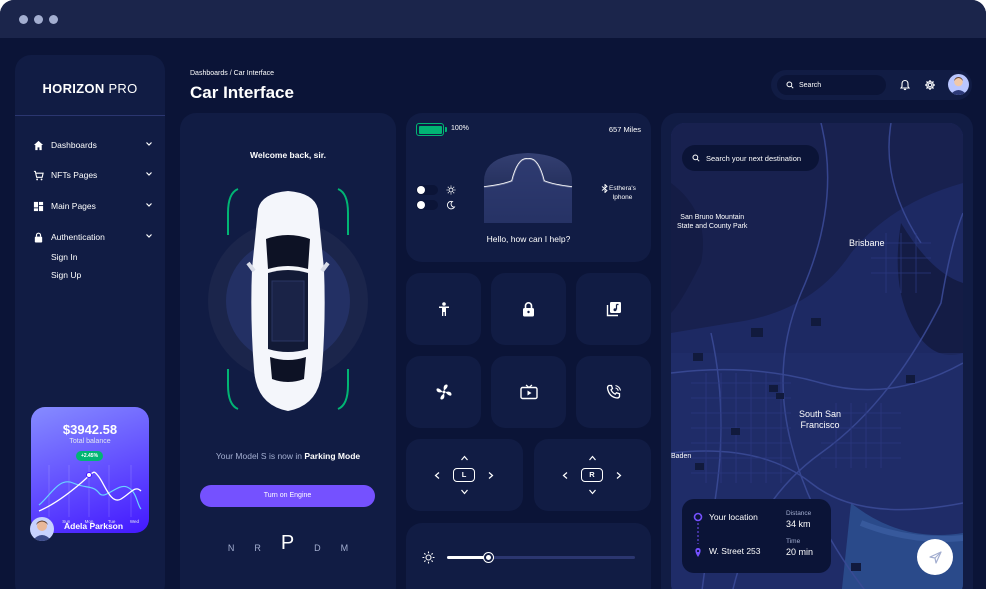 Image resolution: width=986 pixels, height=589 pixels. Describe the element at coordinates (624, 129) in the screenshot. I see `range-miles: 657 Miles` at that location.